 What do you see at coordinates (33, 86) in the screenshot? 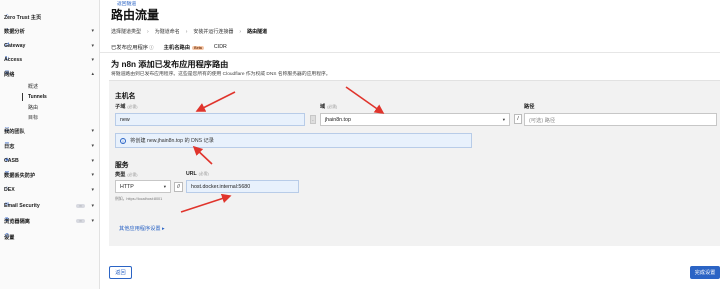
I see `sidebar-subitem-overview: 概述` at bounding box center [33, 86].